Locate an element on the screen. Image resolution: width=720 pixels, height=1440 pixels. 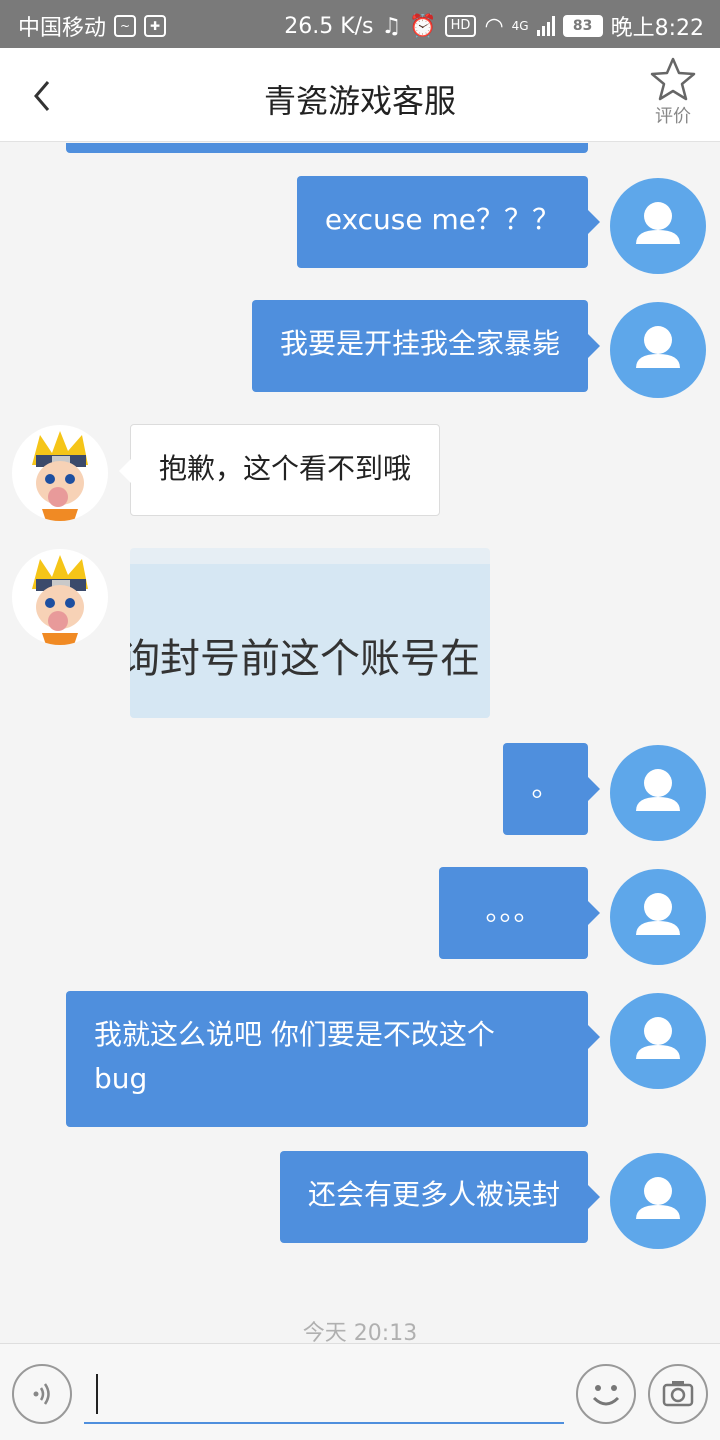
page-title: 青瓷游戏客服 is located at coordinates (359, 101).